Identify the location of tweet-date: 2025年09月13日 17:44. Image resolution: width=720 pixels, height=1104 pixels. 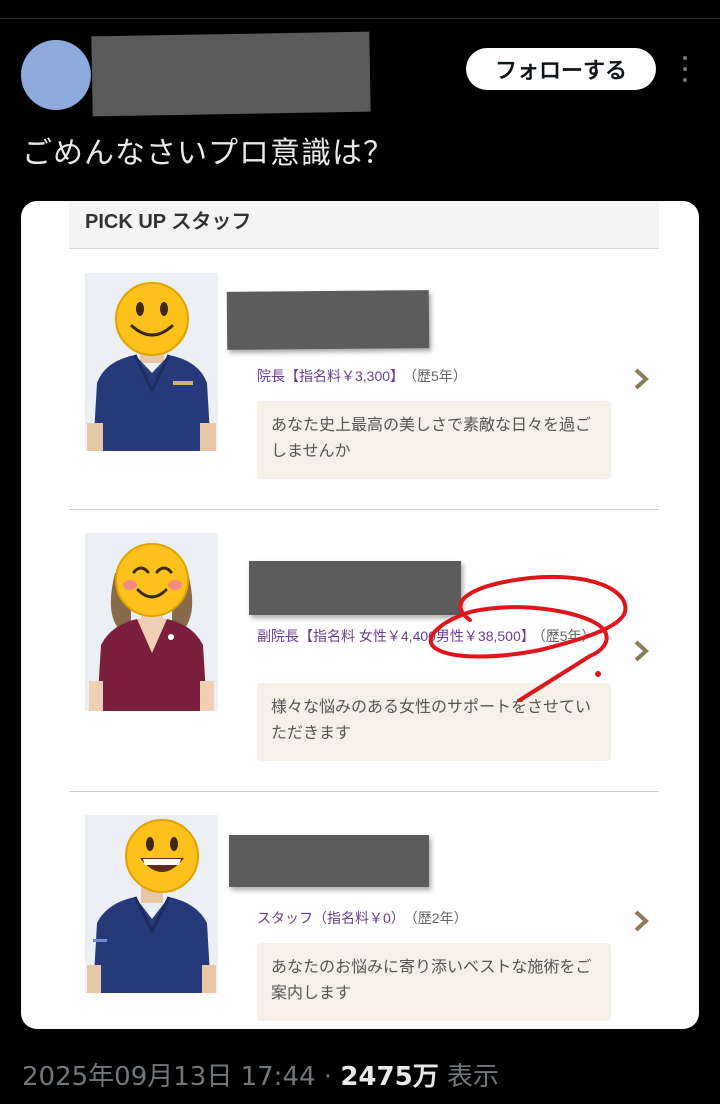
(169, 1077).